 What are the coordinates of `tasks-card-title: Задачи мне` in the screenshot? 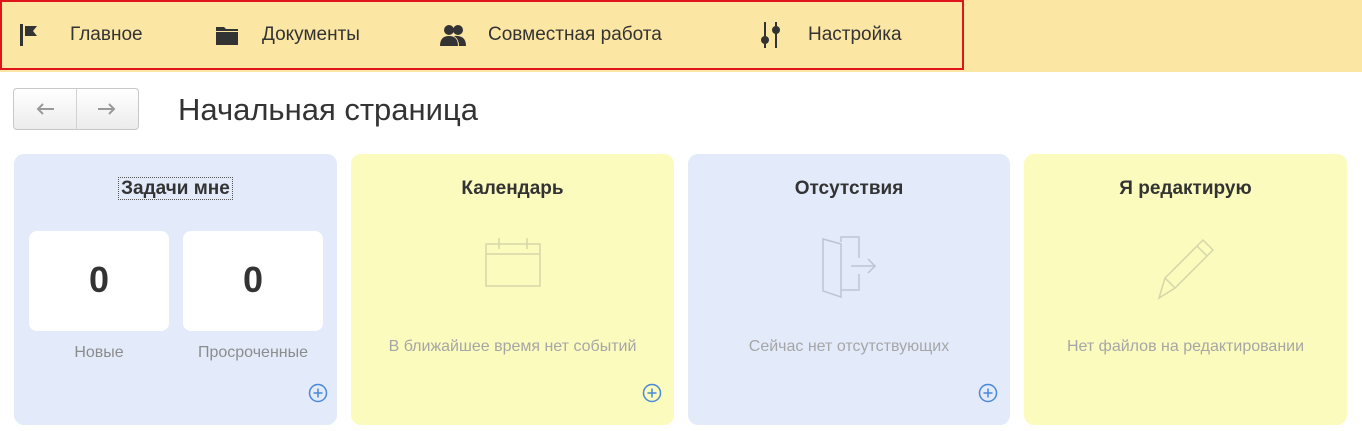 It's located at (175, 188).